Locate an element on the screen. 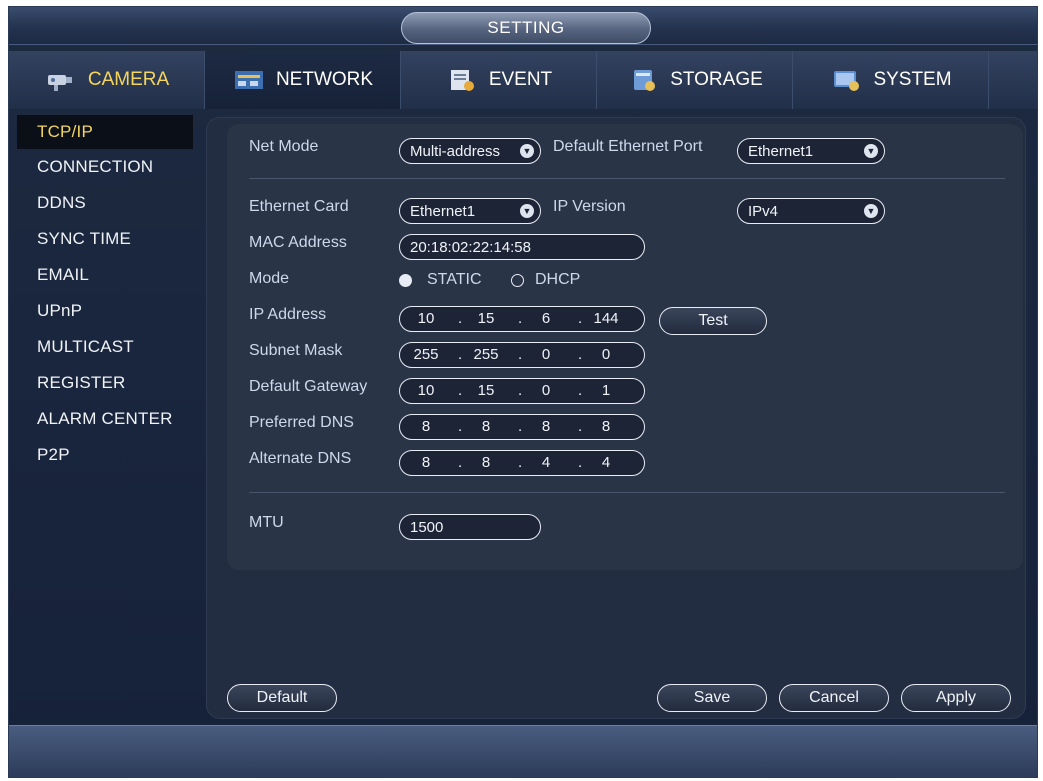  status-bar is located at coordinates (523, 751).